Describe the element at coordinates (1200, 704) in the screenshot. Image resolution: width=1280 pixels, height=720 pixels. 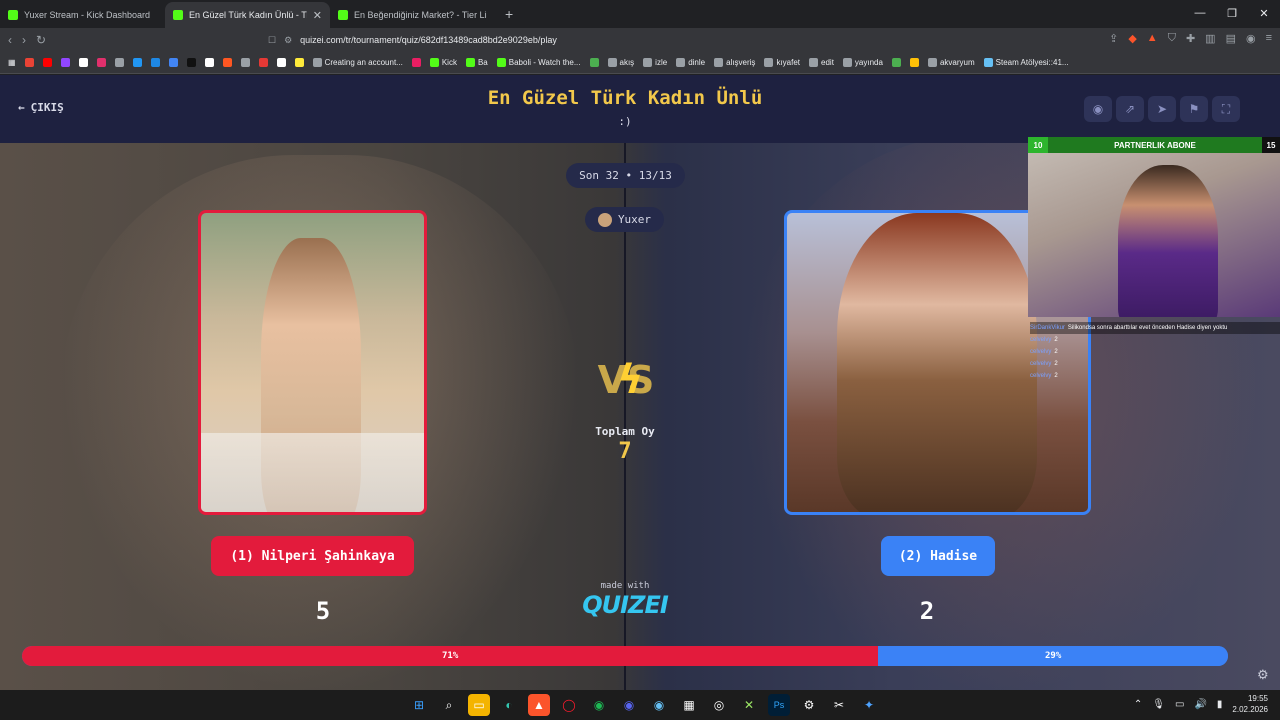
I see `volume-icon: 🔊` at that location.